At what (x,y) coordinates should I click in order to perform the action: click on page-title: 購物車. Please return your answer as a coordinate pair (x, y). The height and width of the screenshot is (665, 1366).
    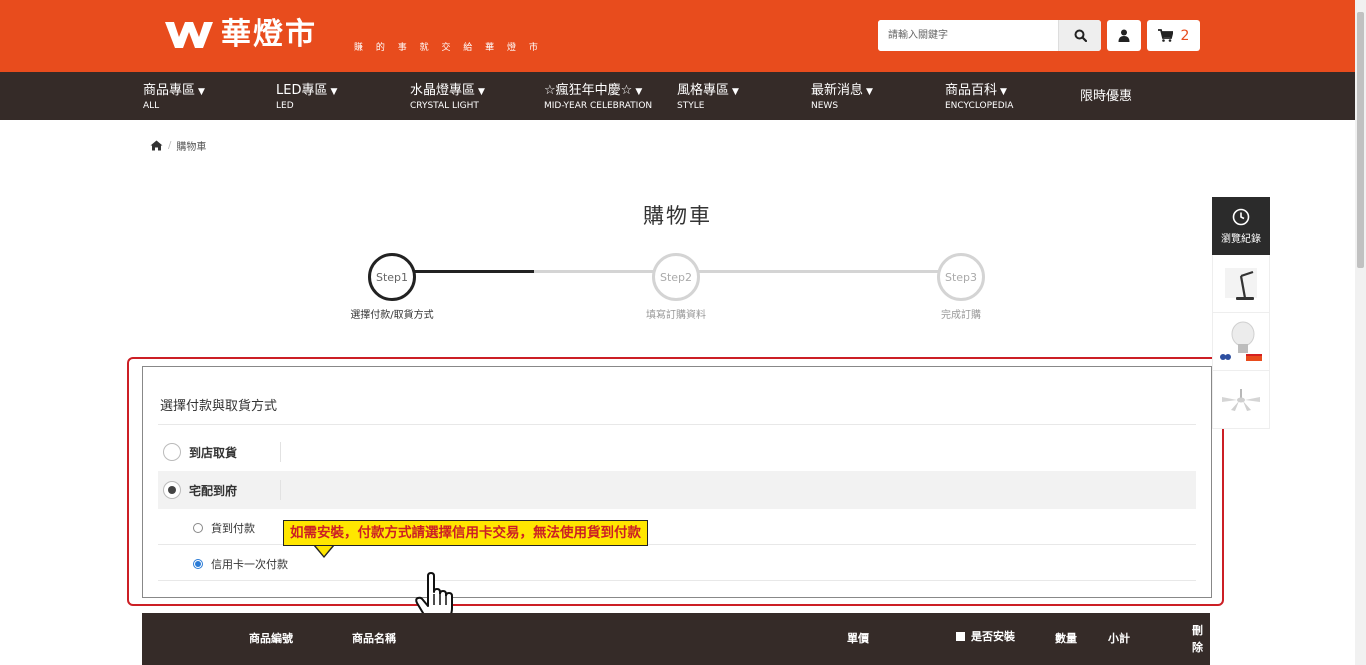
    Looking at the image, I should click on (677, 216).